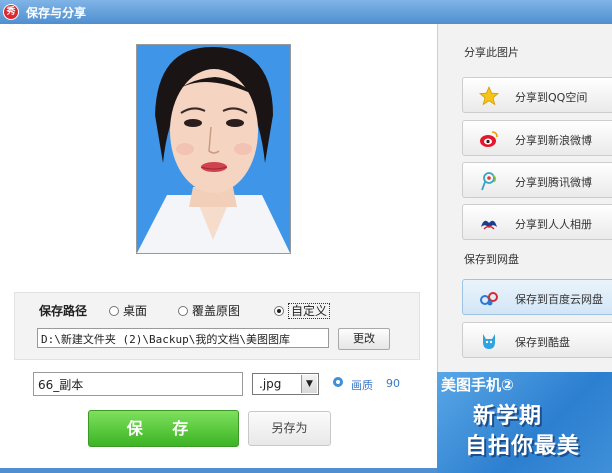  What do you see at coordinates (183, 338) in the screenshot?
I see `save-path-input: D:\新建文件夹 (2)\Backup\我的文档\美图图库` at bounding box center [183, 338].